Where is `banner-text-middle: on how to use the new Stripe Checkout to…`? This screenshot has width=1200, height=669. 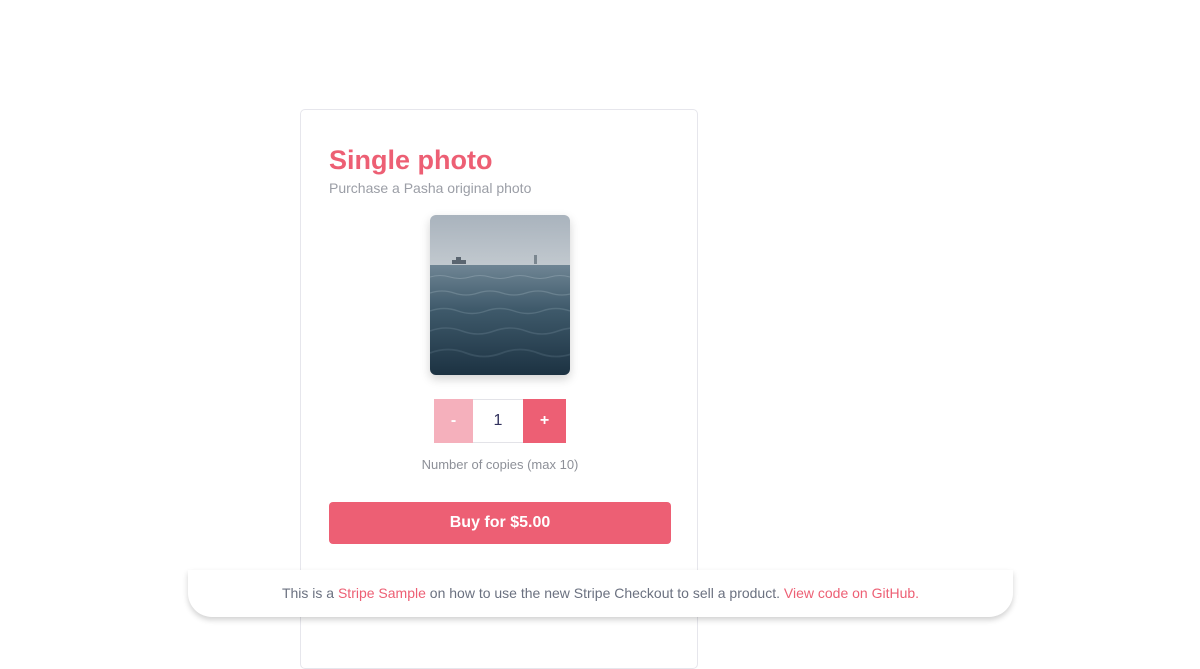
banner-text-middle: on how to use the new Stripe Checkout to… is located at coordinates (604, 593).